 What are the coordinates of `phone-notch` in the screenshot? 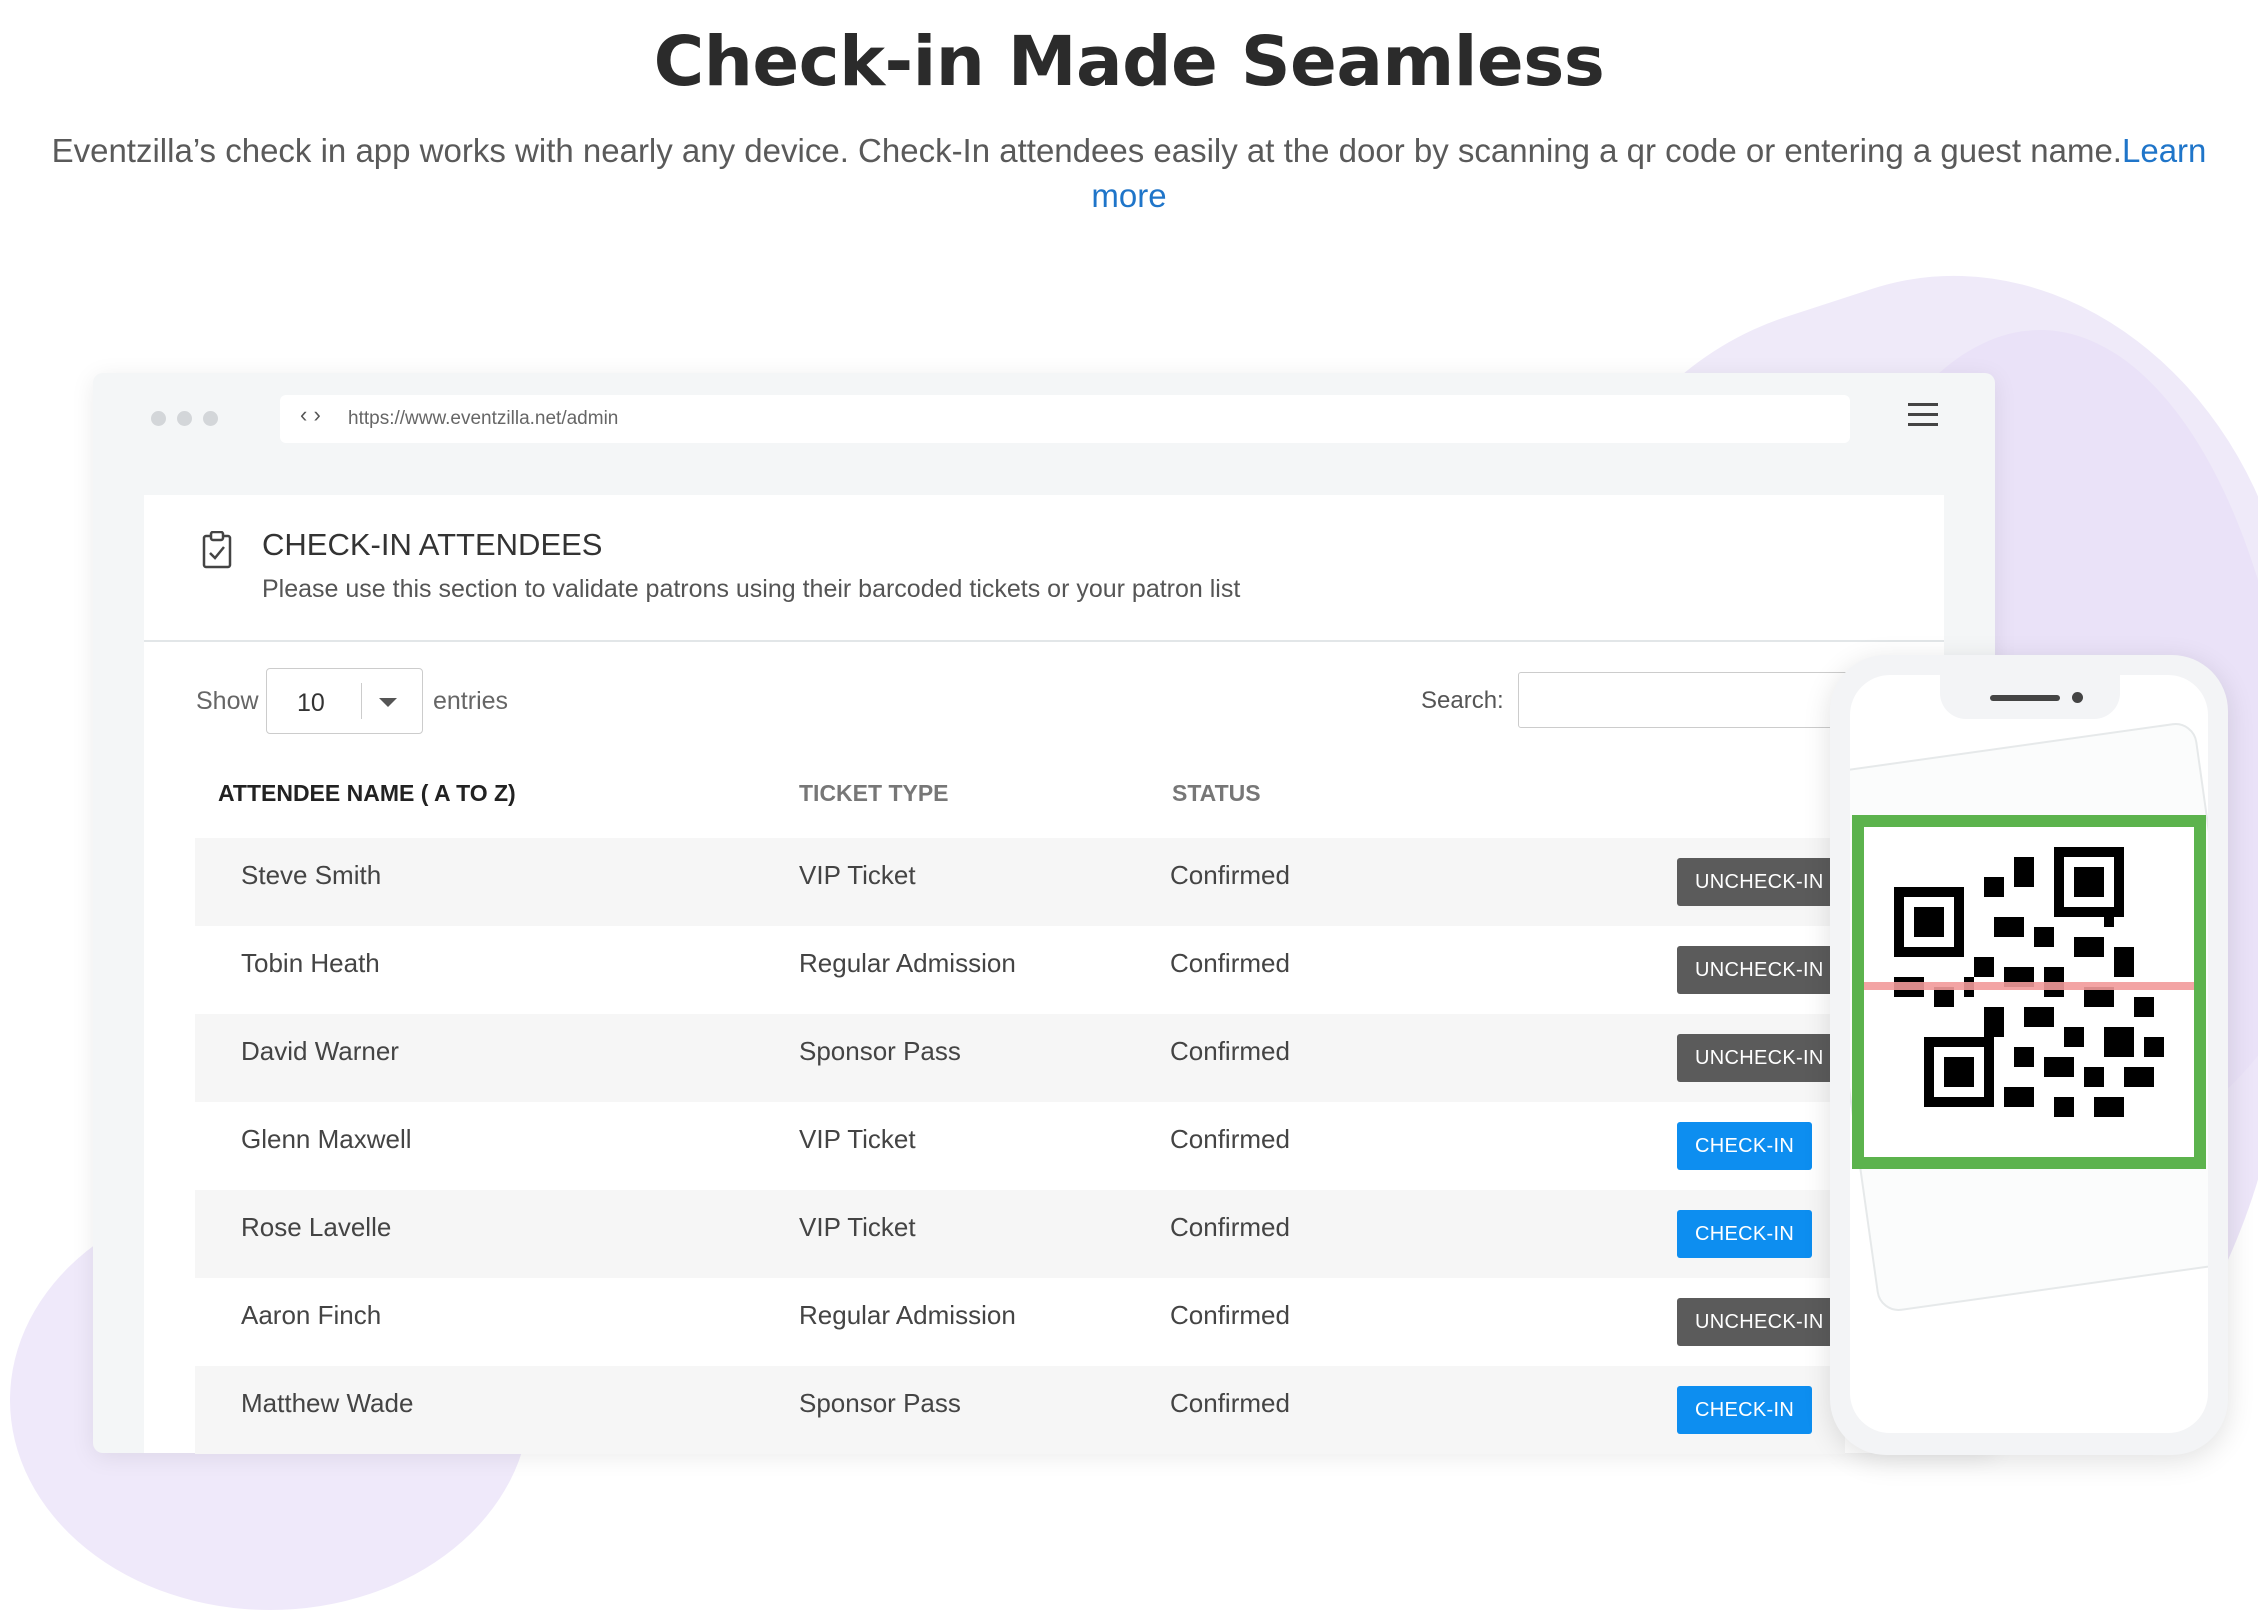 It's located at (2030, 697).